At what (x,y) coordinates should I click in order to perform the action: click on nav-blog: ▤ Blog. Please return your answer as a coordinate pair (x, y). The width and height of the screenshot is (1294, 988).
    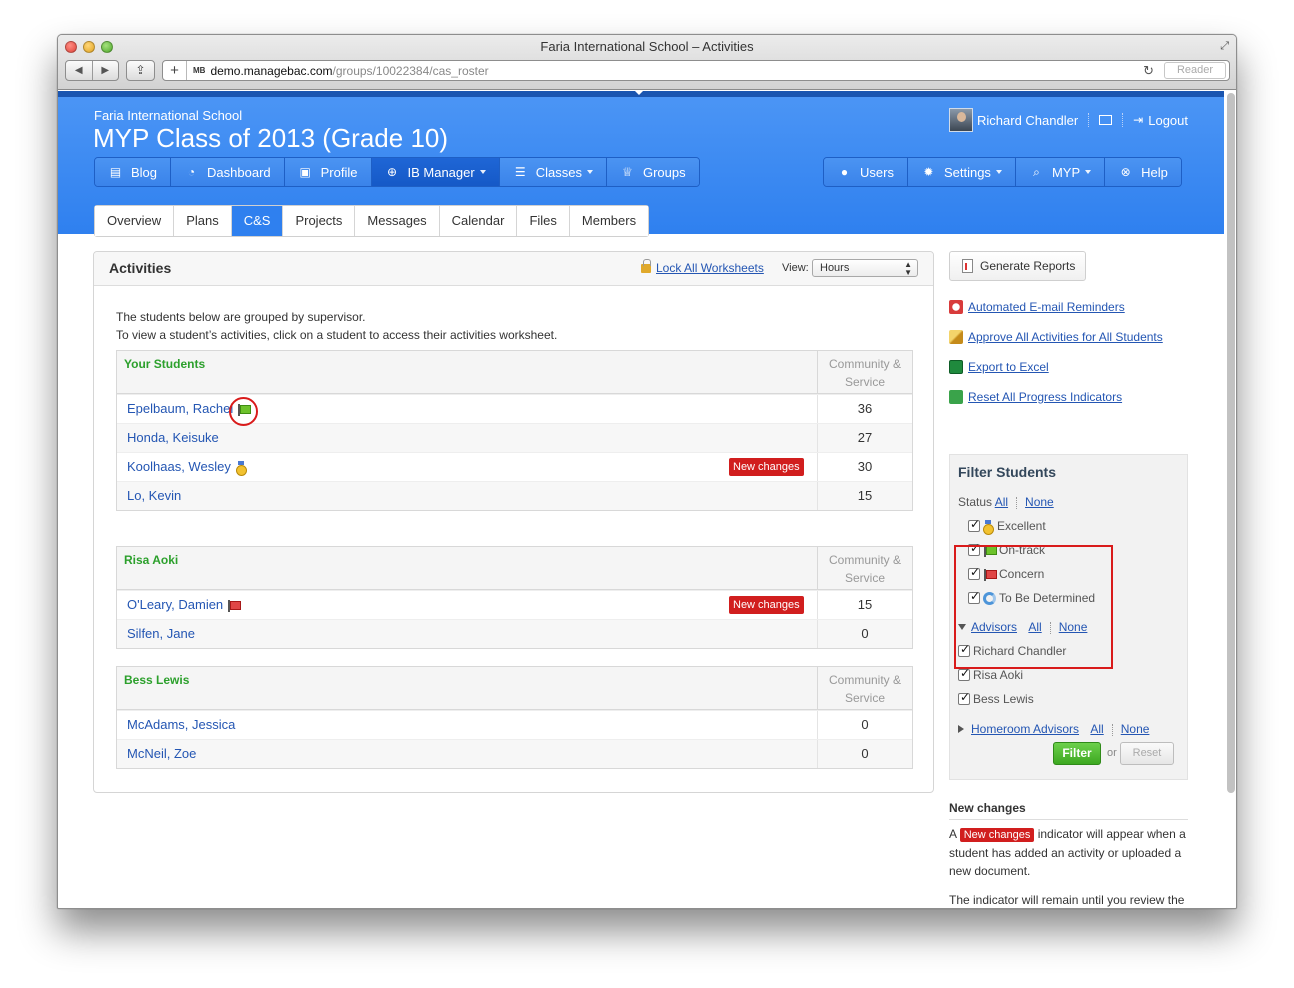
    Looking at the image, I should click on (133, 172).